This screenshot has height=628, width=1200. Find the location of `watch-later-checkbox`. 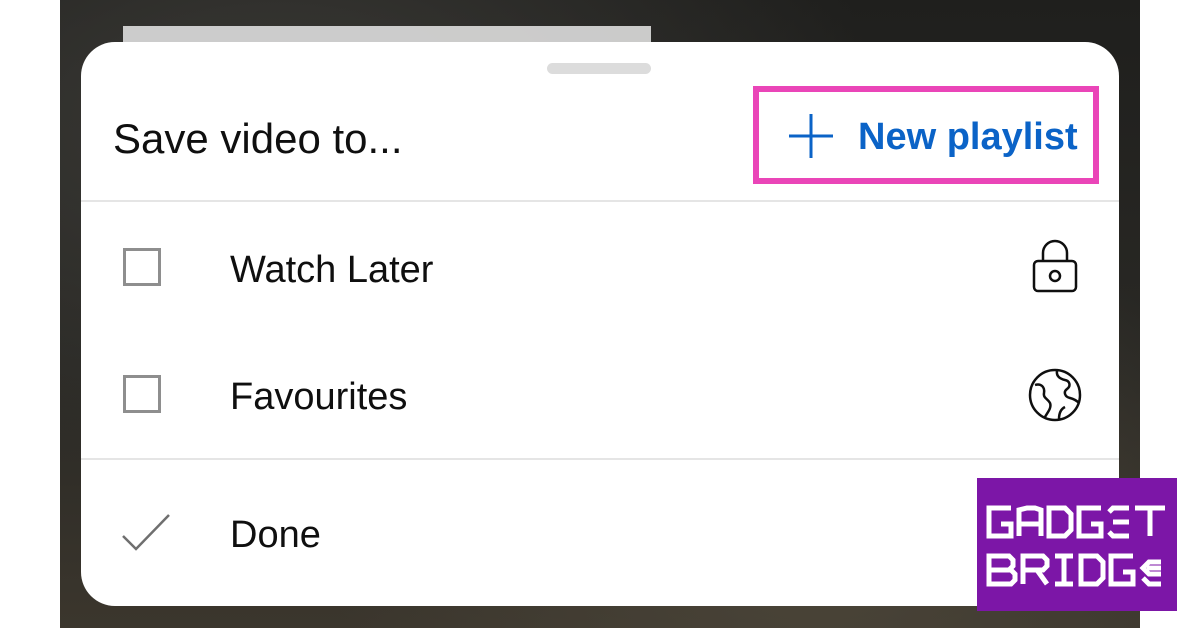

watch-later-checkbox is located at coordinates (142, 267).